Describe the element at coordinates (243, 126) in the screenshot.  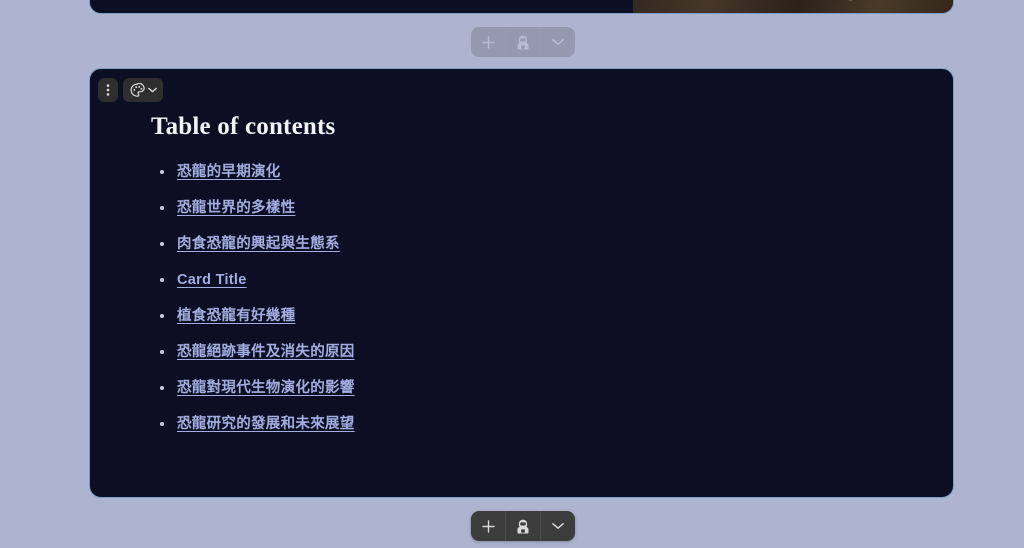
I see `page-title: Table of contents` at that location.